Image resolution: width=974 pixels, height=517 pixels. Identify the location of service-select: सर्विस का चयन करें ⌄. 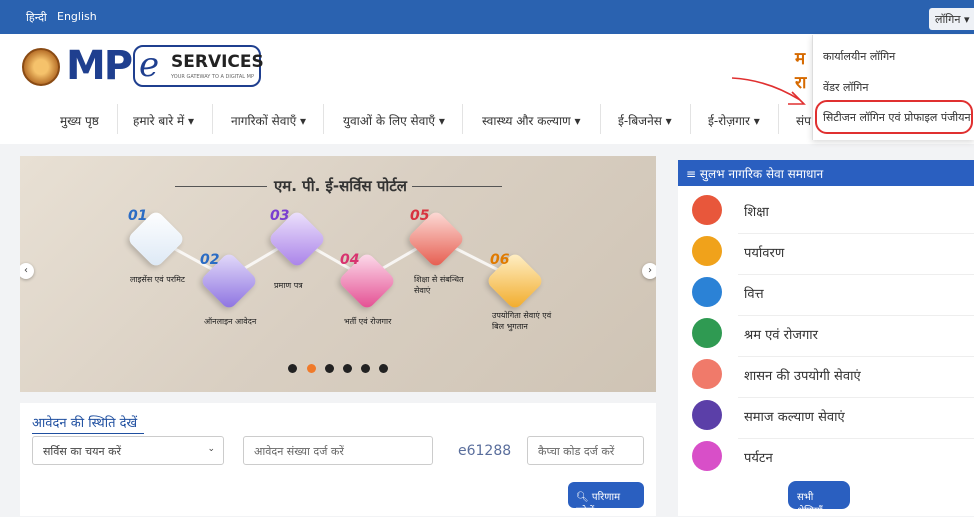
(128, 450).